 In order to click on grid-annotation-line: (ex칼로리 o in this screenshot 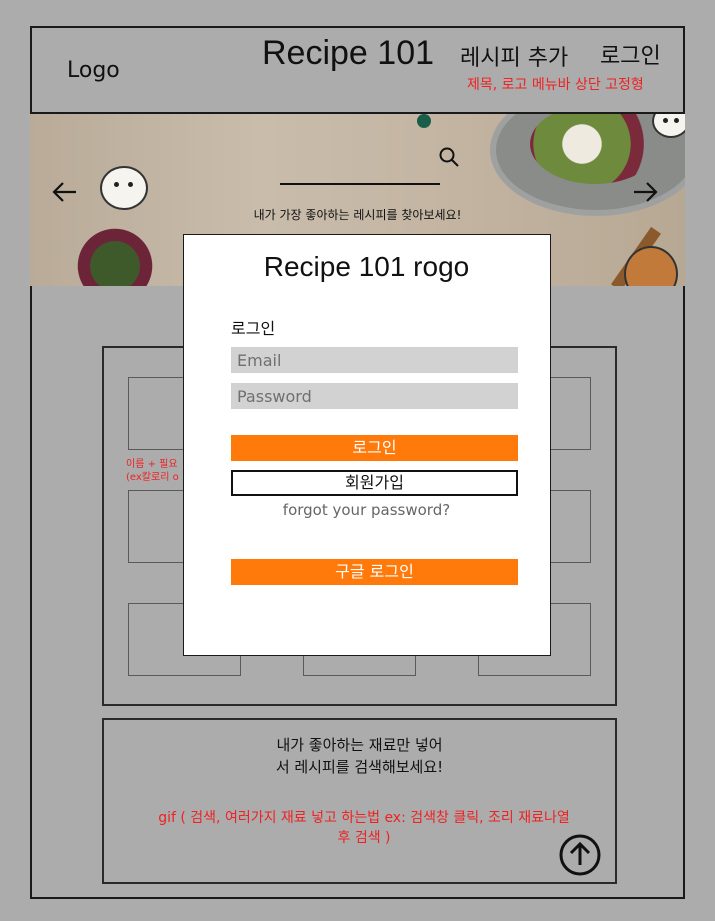, I will do `click(152, 477)`.